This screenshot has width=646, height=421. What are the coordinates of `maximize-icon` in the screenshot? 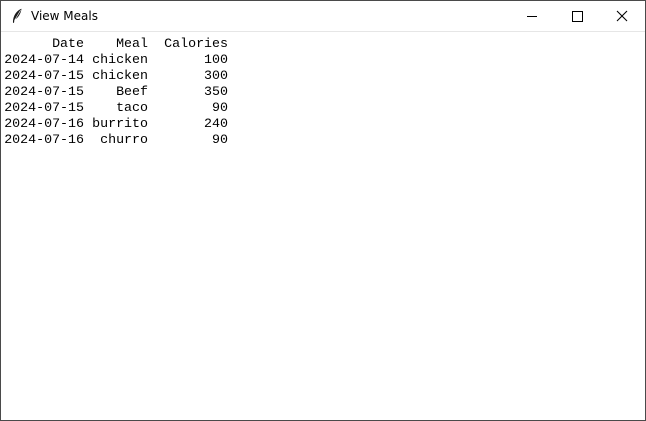 It's located at (577, 16).